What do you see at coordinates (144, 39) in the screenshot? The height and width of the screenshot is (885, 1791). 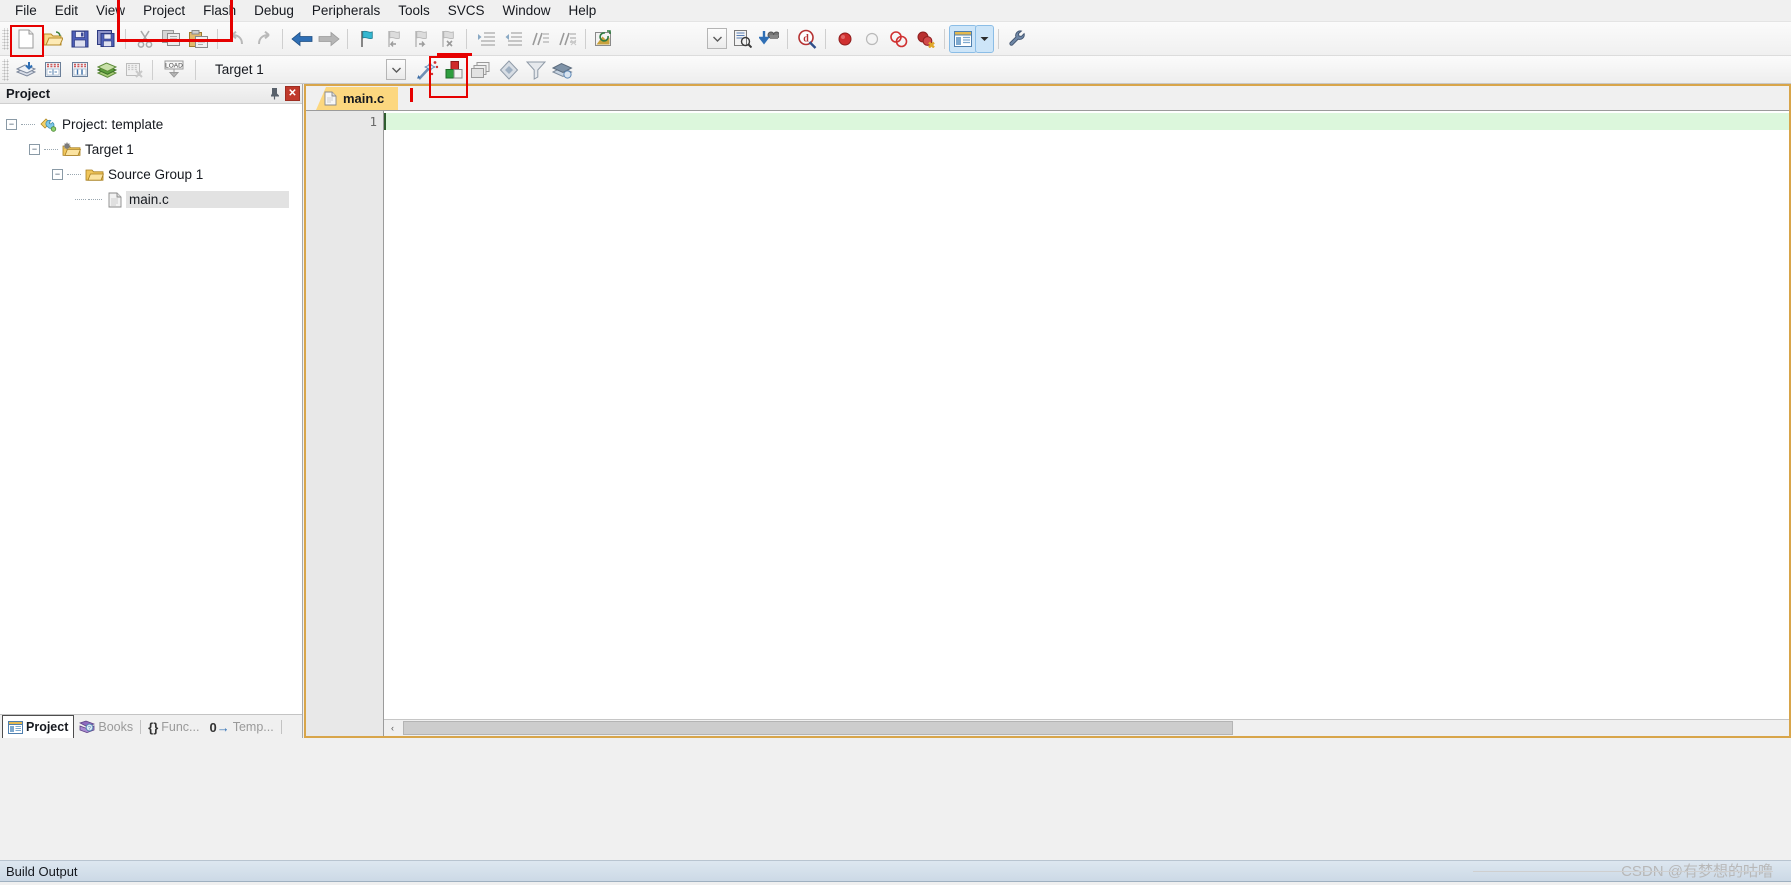 I see `cut-icon` at bounding box center [144, 39].